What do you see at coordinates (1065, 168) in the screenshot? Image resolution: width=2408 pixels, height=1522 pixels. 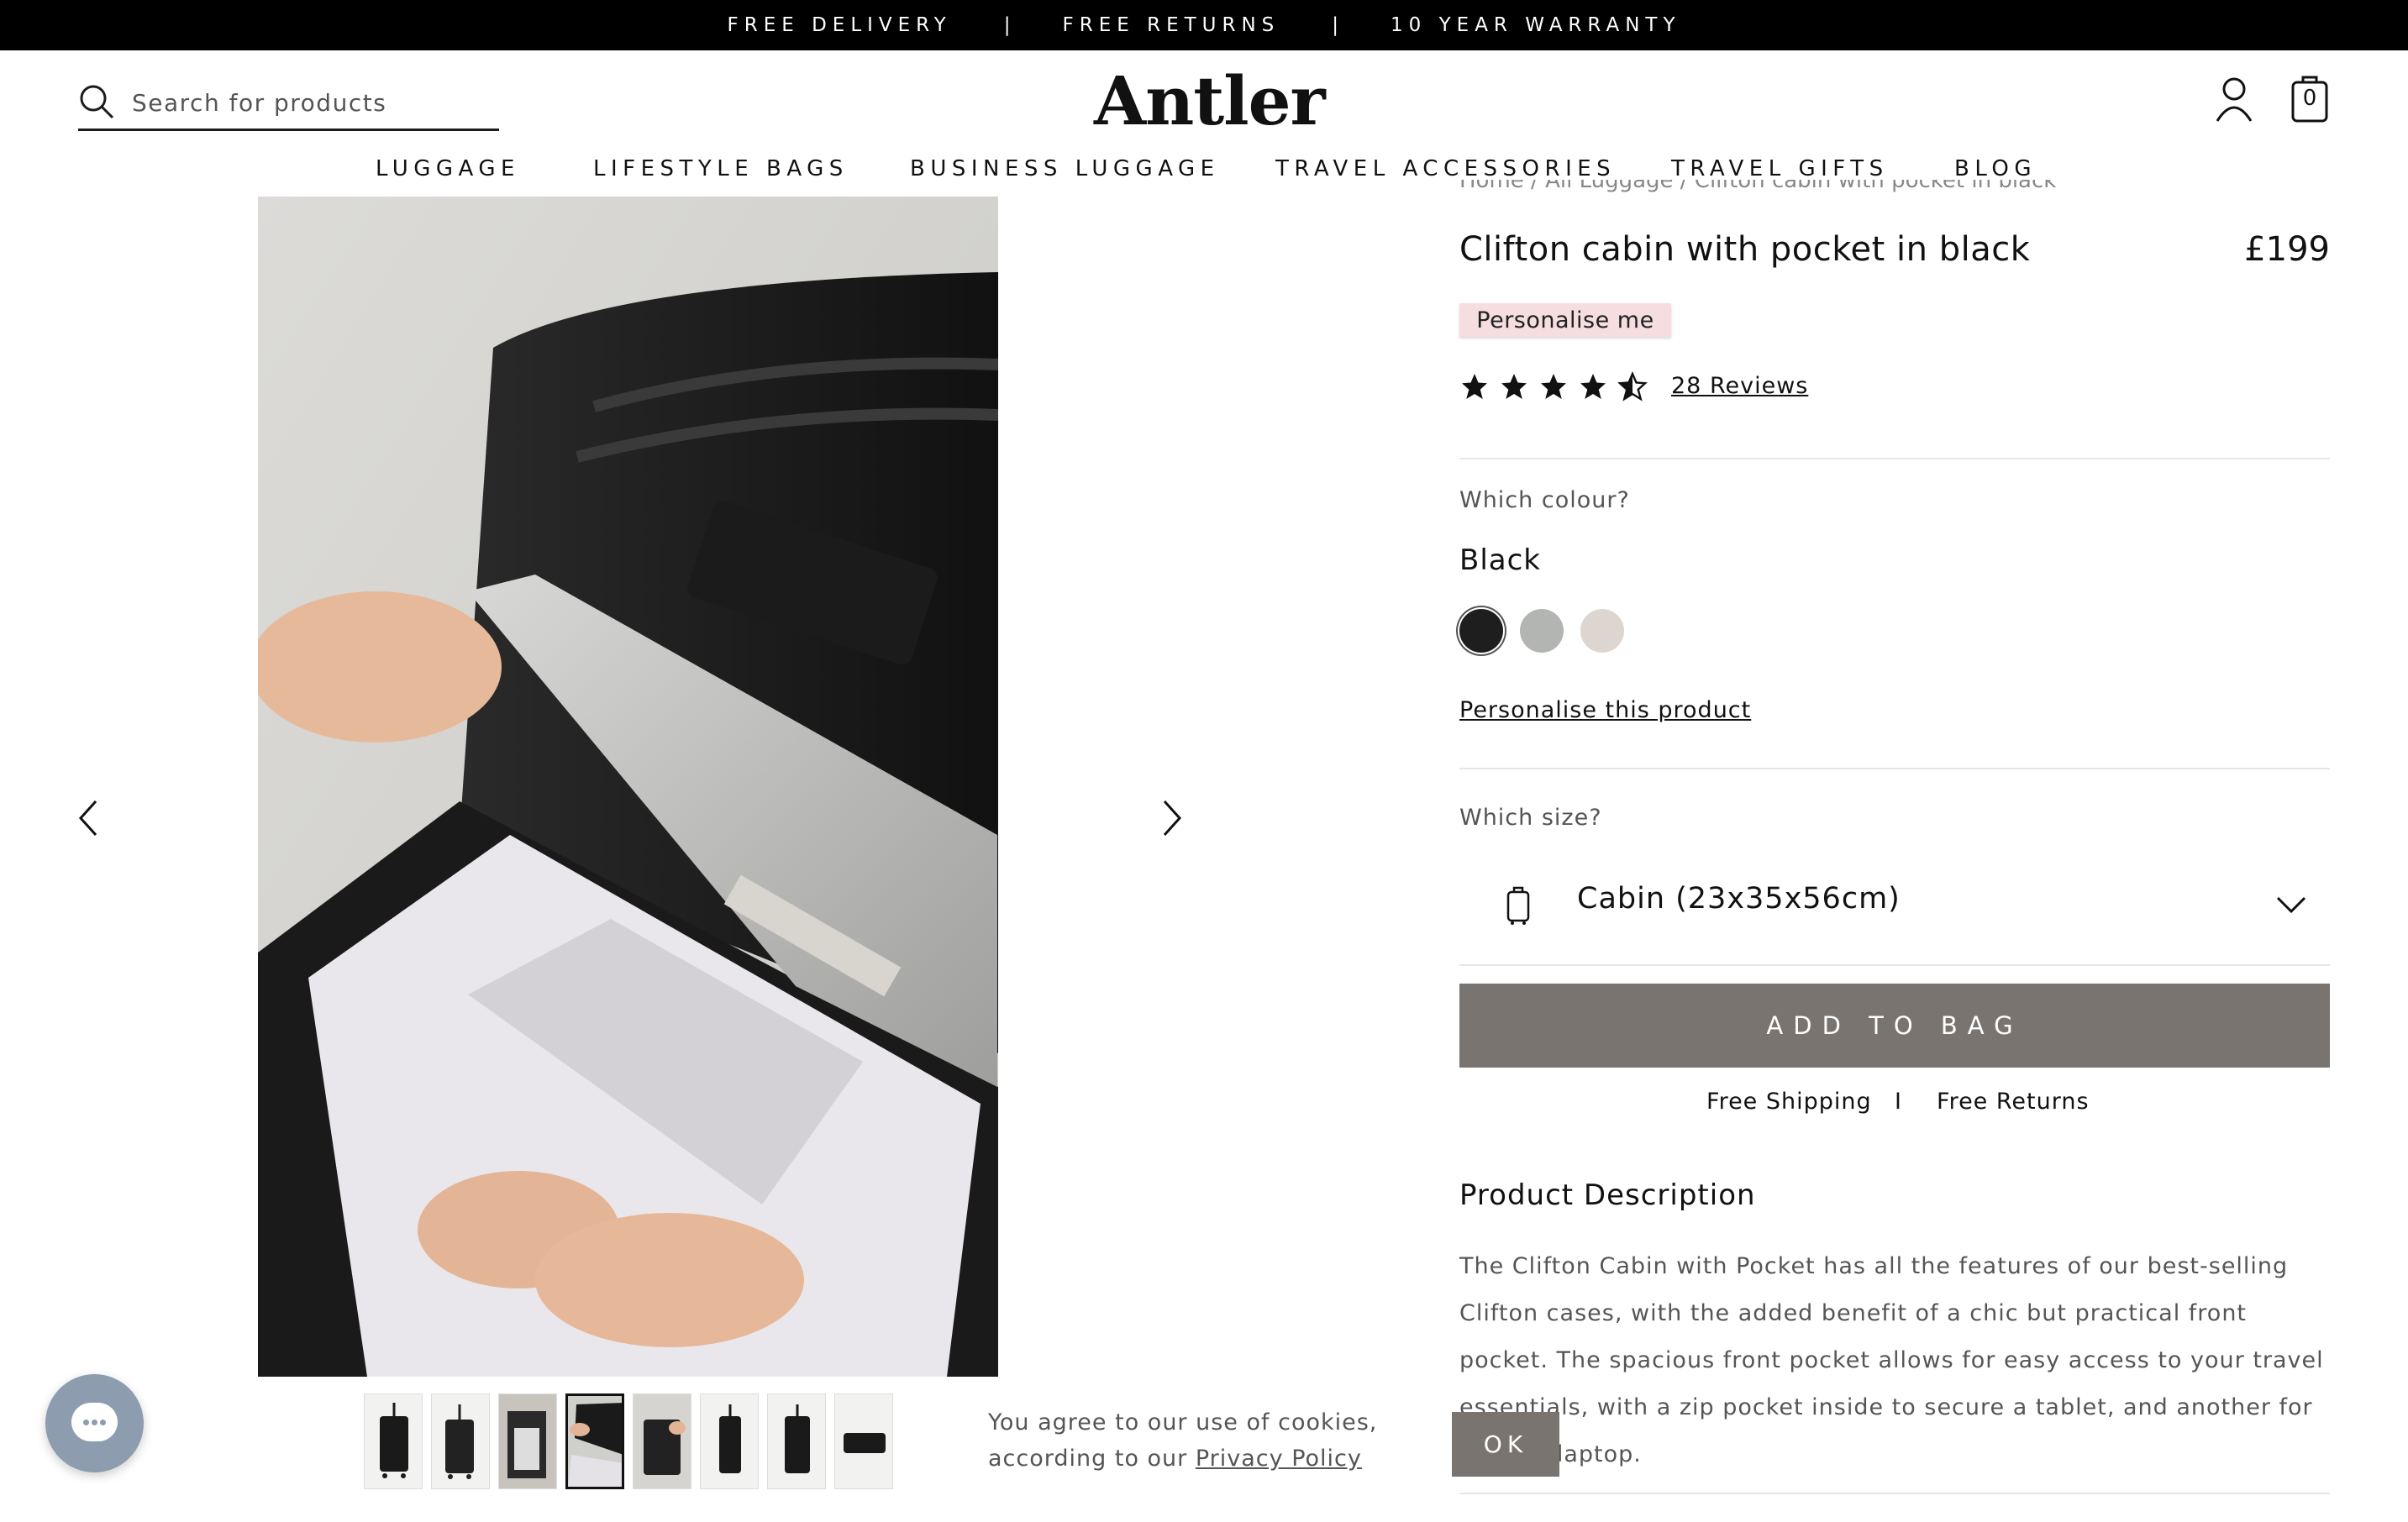 I see `nav-item-business-luggage: BUSINESS LUGGAGE` at bounding box center [1065, 168].